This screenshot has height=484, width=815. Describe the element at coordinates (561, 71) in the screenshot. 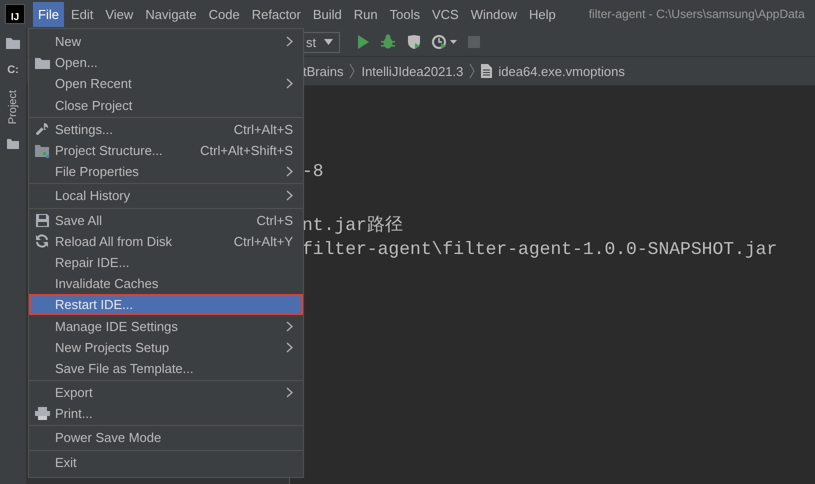

I see `breadcrumb: idea64.exe.vmoptions` at that location.